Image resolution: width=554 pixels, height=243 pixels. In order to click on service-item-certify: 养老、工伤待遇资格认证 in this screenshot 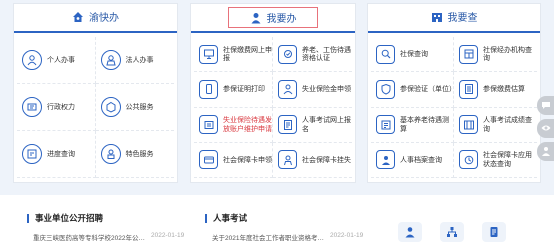, I will do `click(312, 55)`.